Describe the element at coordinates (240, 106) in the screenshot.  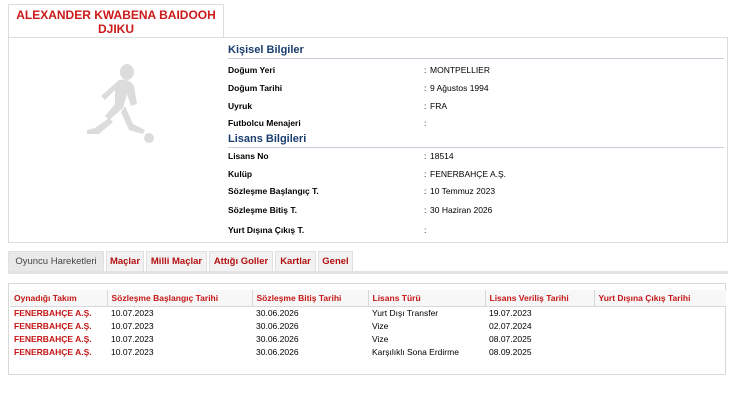
I see `info-label: Uyruk` at that location.